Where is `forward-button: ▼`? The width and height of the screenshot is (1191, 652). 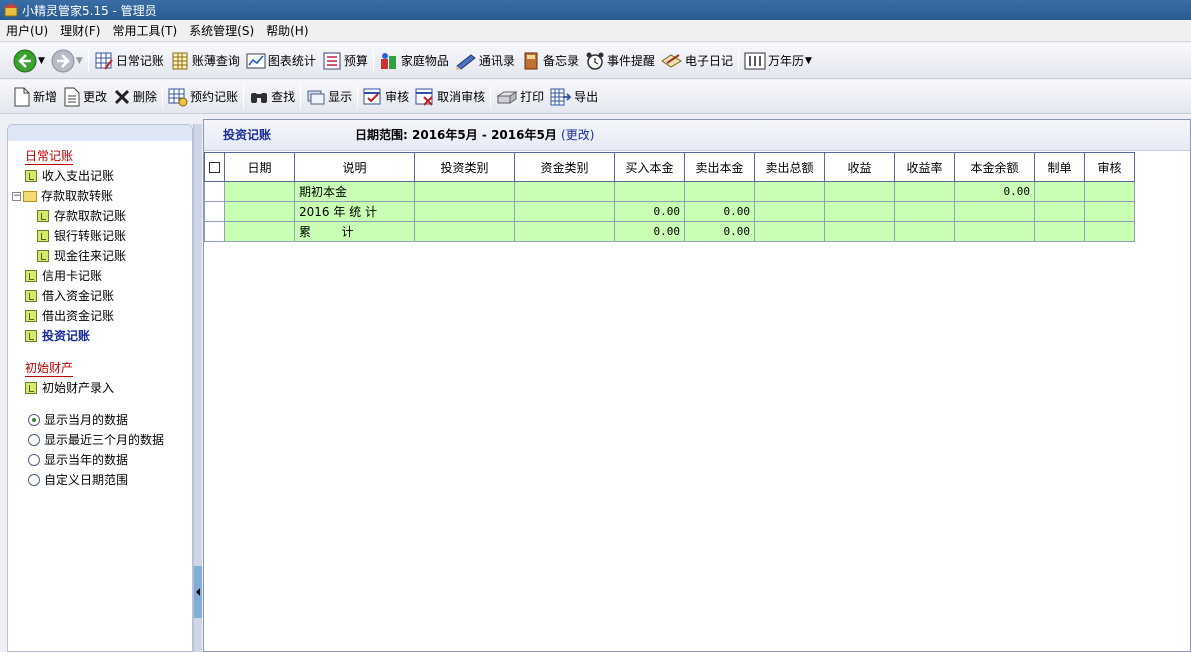
forward-button: ▼ is located at coordinates (67, 61).